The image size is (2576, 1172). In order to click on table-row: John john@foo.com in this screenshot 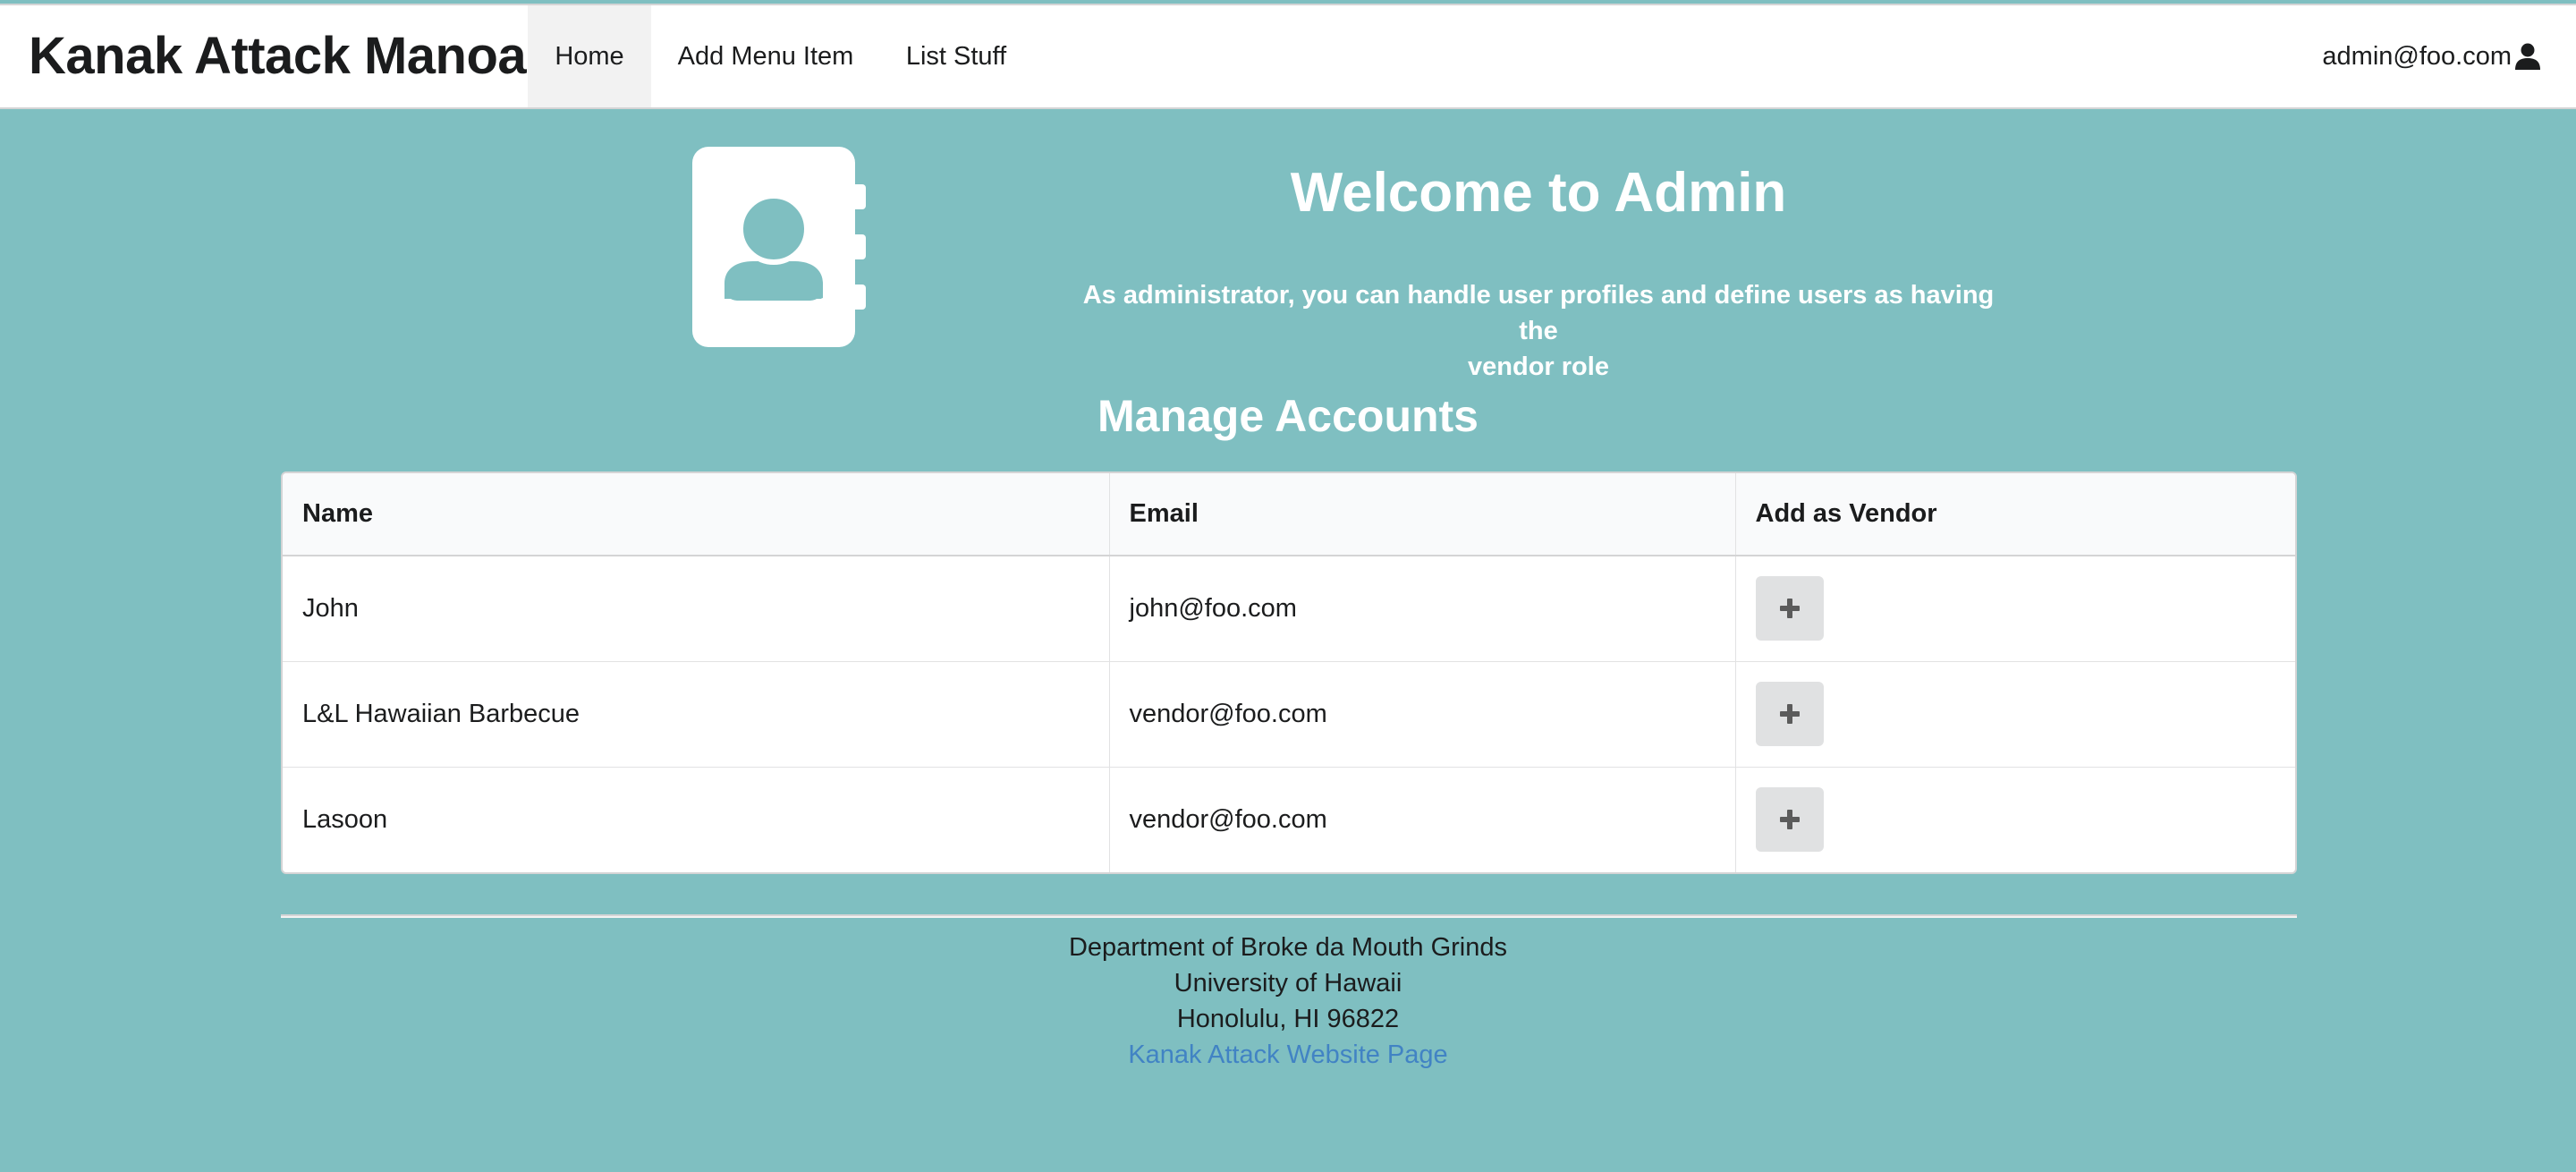, I will do `click(1289, 608)`.